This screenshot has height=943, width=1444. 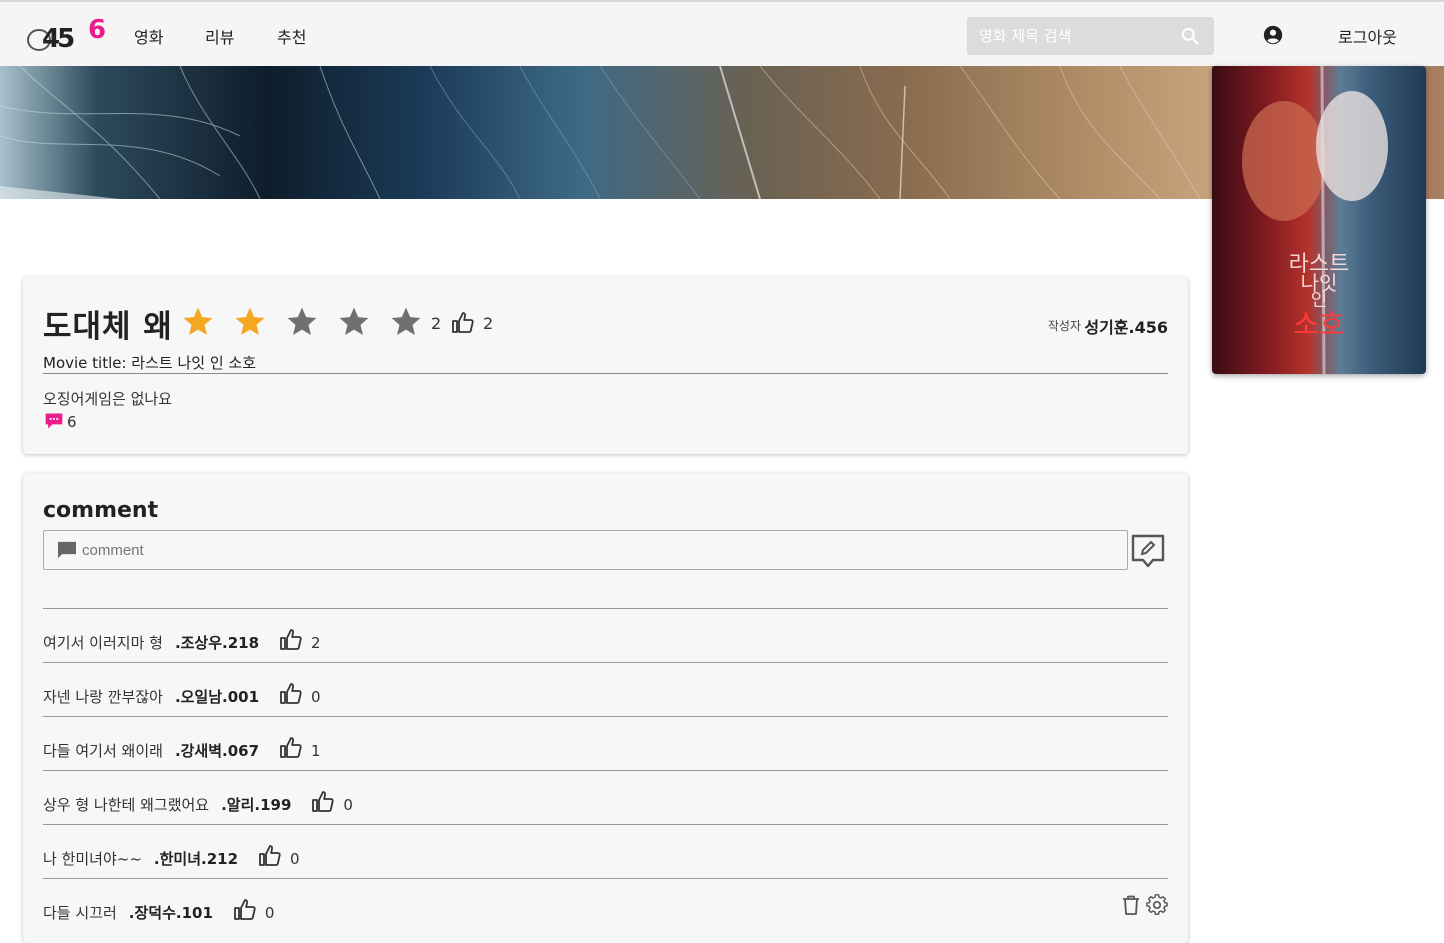 I want to click on delete-icon, so click(x=1131, y=905).